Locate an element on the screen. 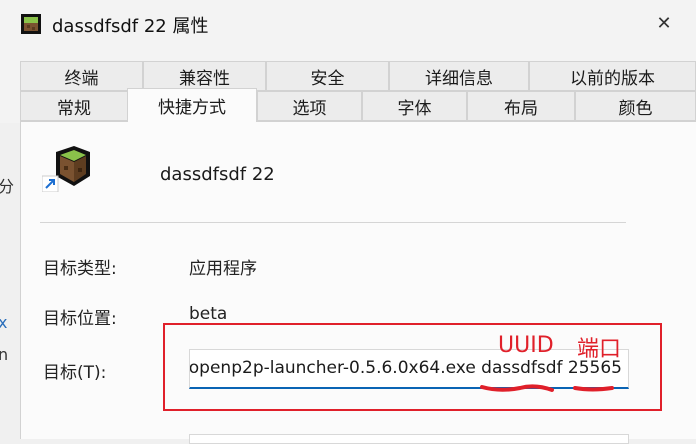 This screenshot has width=696, height=444. tab-shortcut: 快捷方式 is located at coordinates (192, 105).